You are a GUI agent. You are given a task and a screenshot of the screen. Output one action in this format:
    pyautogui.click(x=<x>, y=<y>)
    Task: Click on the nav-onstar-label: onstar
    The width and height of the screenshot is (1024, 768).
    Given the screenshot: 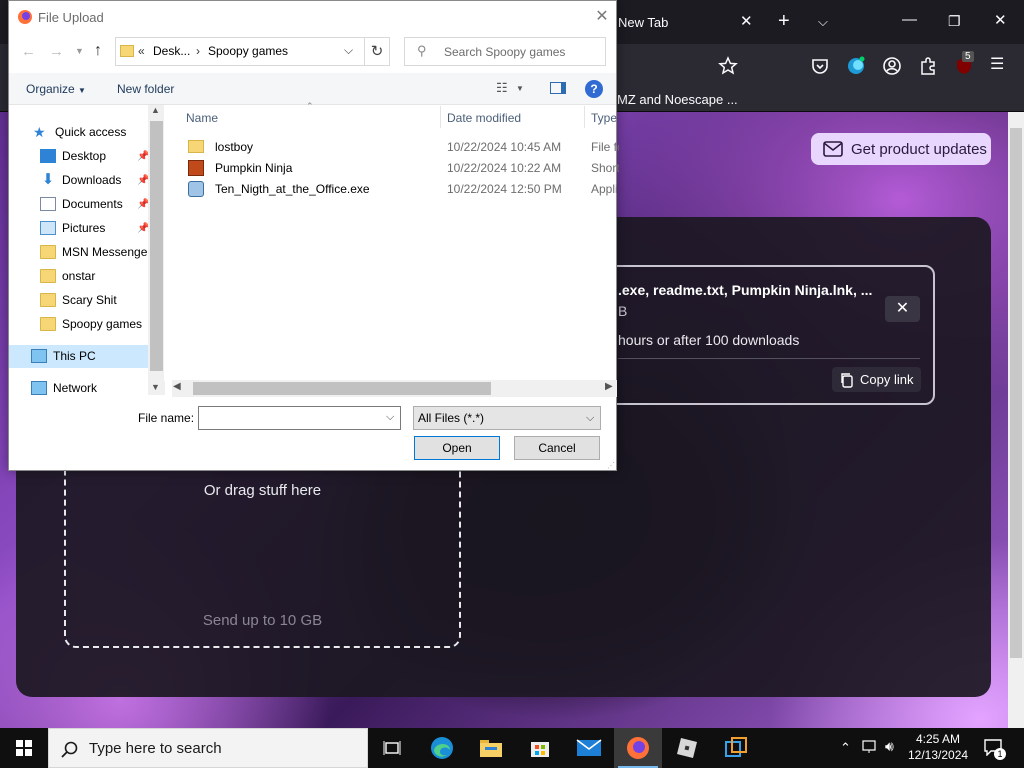 What is the action you would take?
    pyautogui.click(x=79, y=276)
    